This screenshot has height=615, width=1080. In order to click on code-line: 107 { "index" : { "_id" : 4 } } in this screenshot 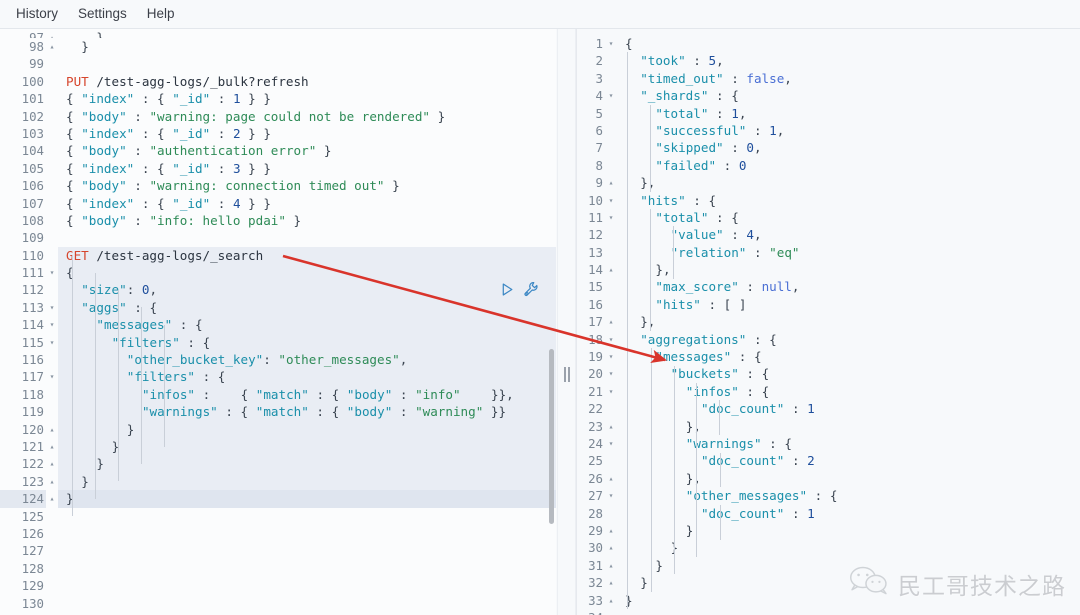, I will do `click(278, 203)`.